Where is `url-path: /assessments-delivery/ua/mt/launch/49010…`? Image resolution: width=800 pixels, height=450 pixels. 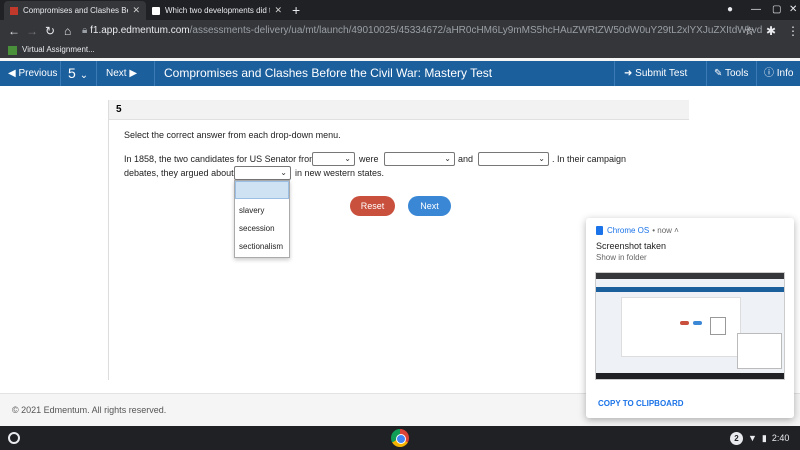 url-path: /assessments-delivery/ua/mt/launch/49010… is located at coordinates (475, 30).